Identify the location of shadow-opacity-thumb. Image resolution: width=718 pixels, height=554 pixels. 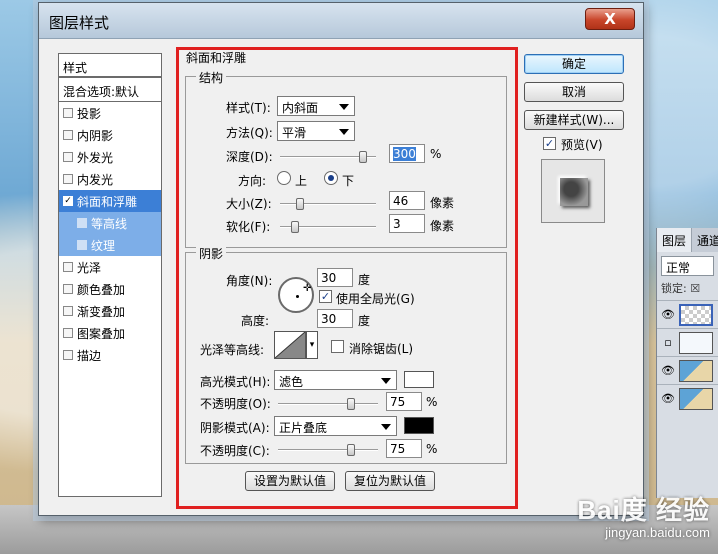
(351, 450).